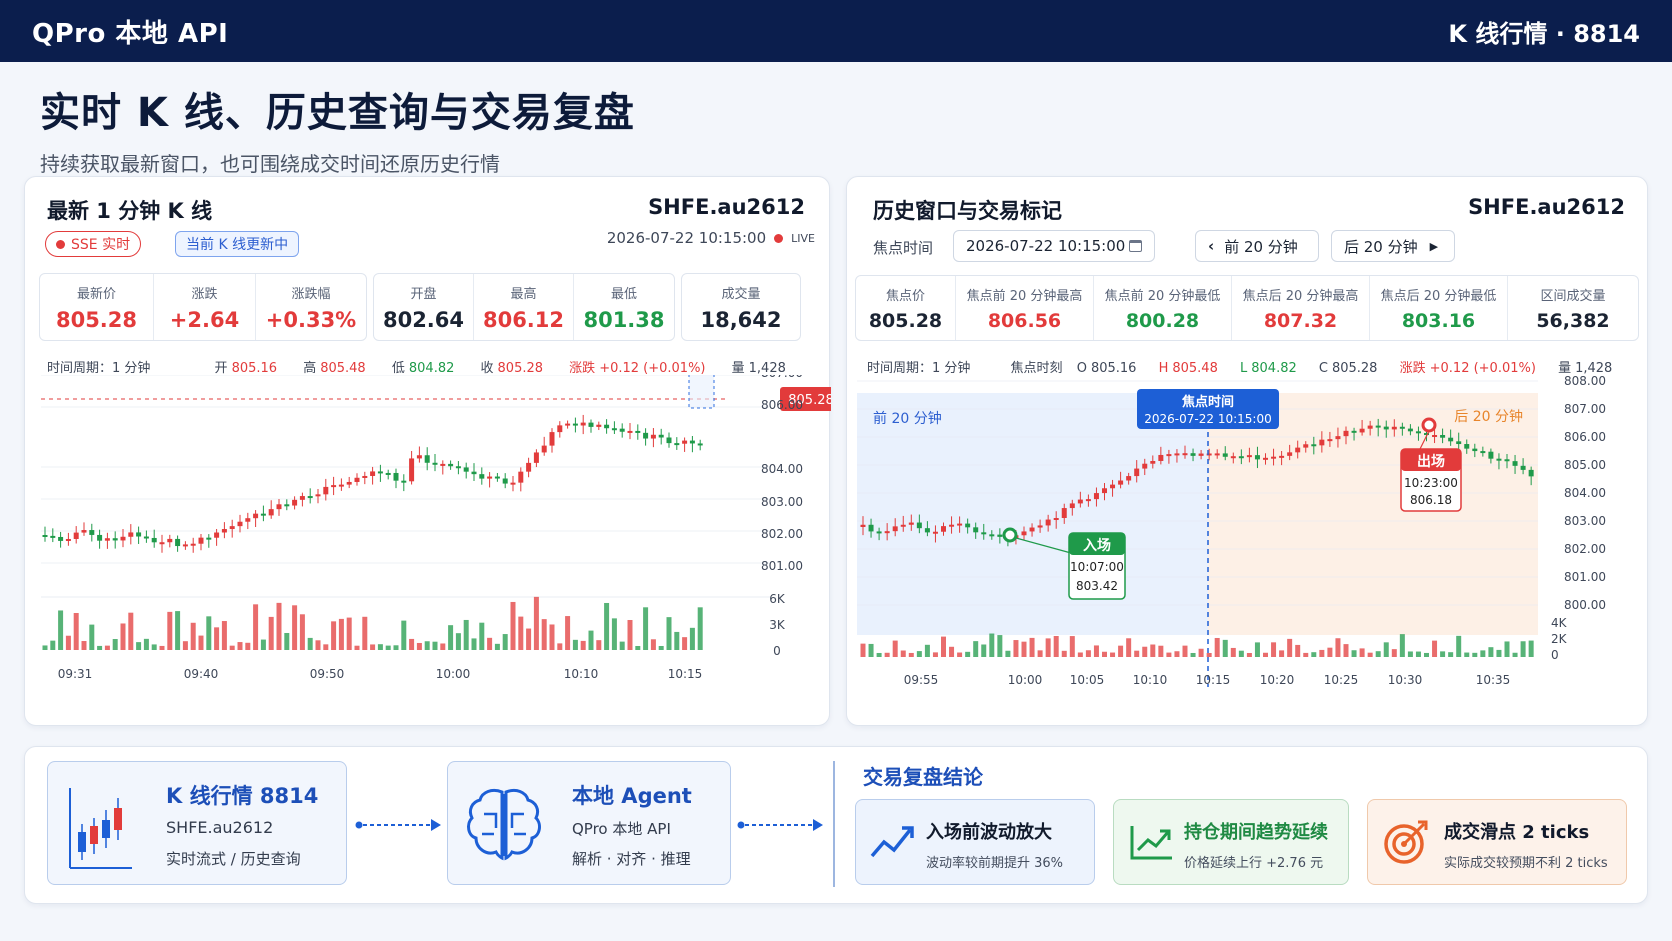  Describe the element at coordinates (1573, 320) in the screenshot. I see `stat-value: 56,382` at that location.